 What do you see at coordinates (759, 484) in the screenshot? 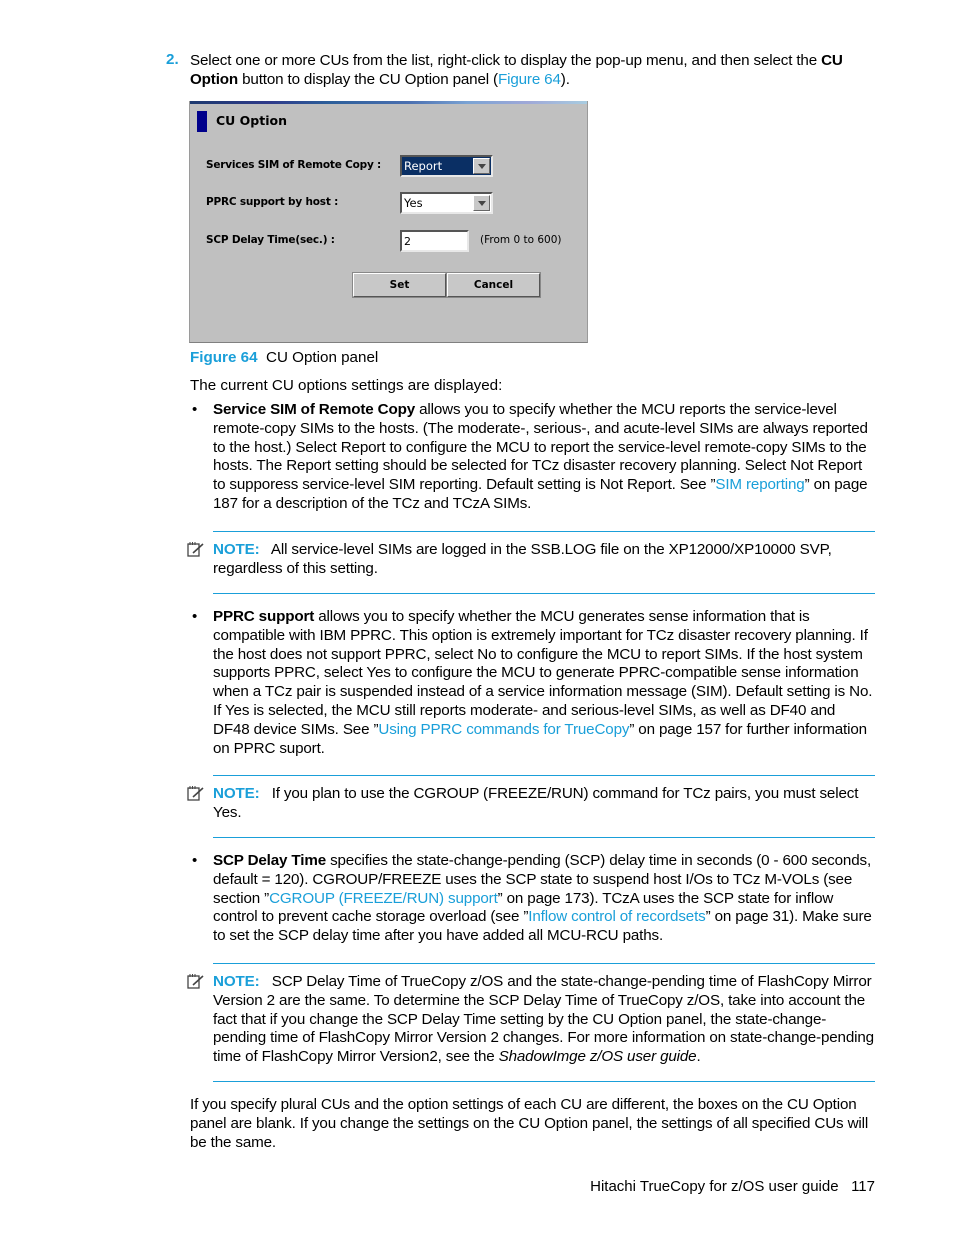
I see `sim-reporting-link: SIM reporting` at bounding box center [759, 484].